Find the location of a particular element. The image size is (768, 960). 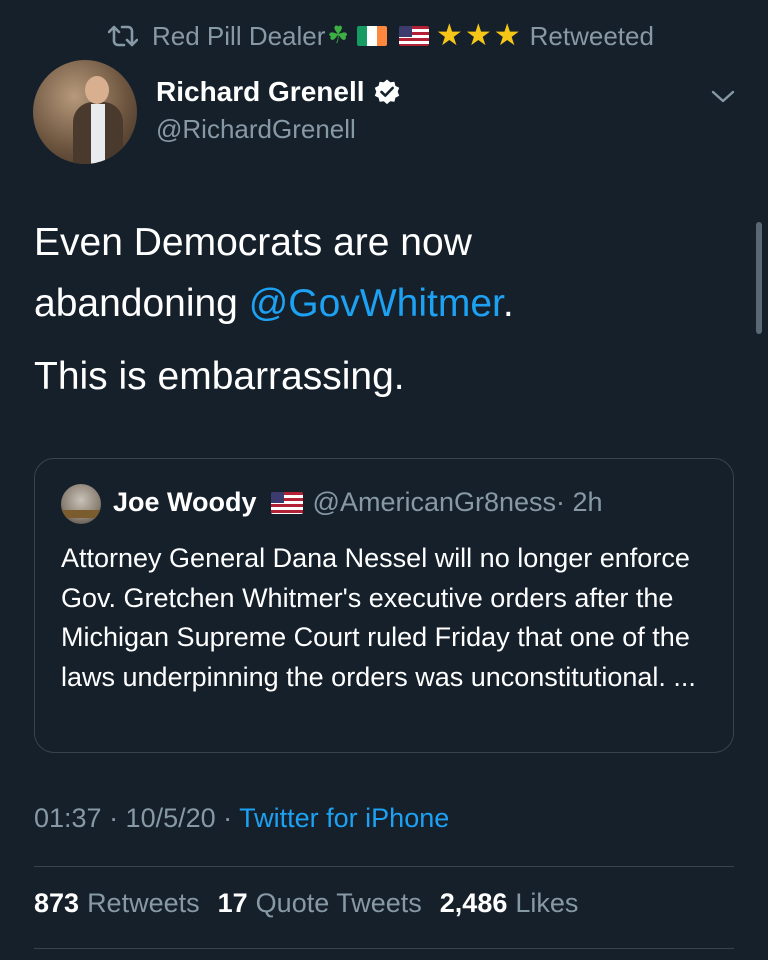

quote-tweets-count: 17 is located at coordinates (232, 903).